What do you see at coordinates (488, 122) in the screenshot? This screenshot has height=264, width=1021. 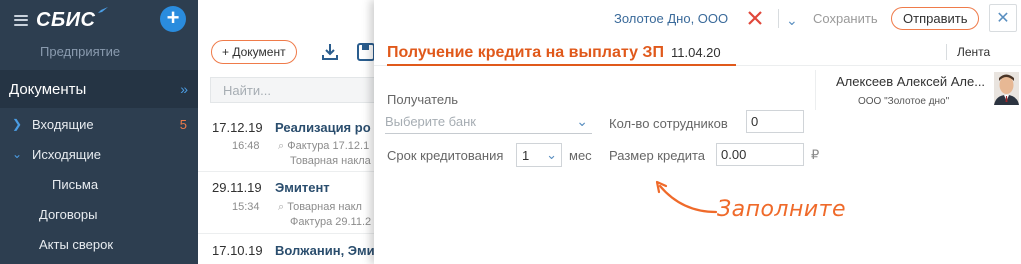 I see `bank-select: Выберите банк ⌄` at bounding box center [488, 122].